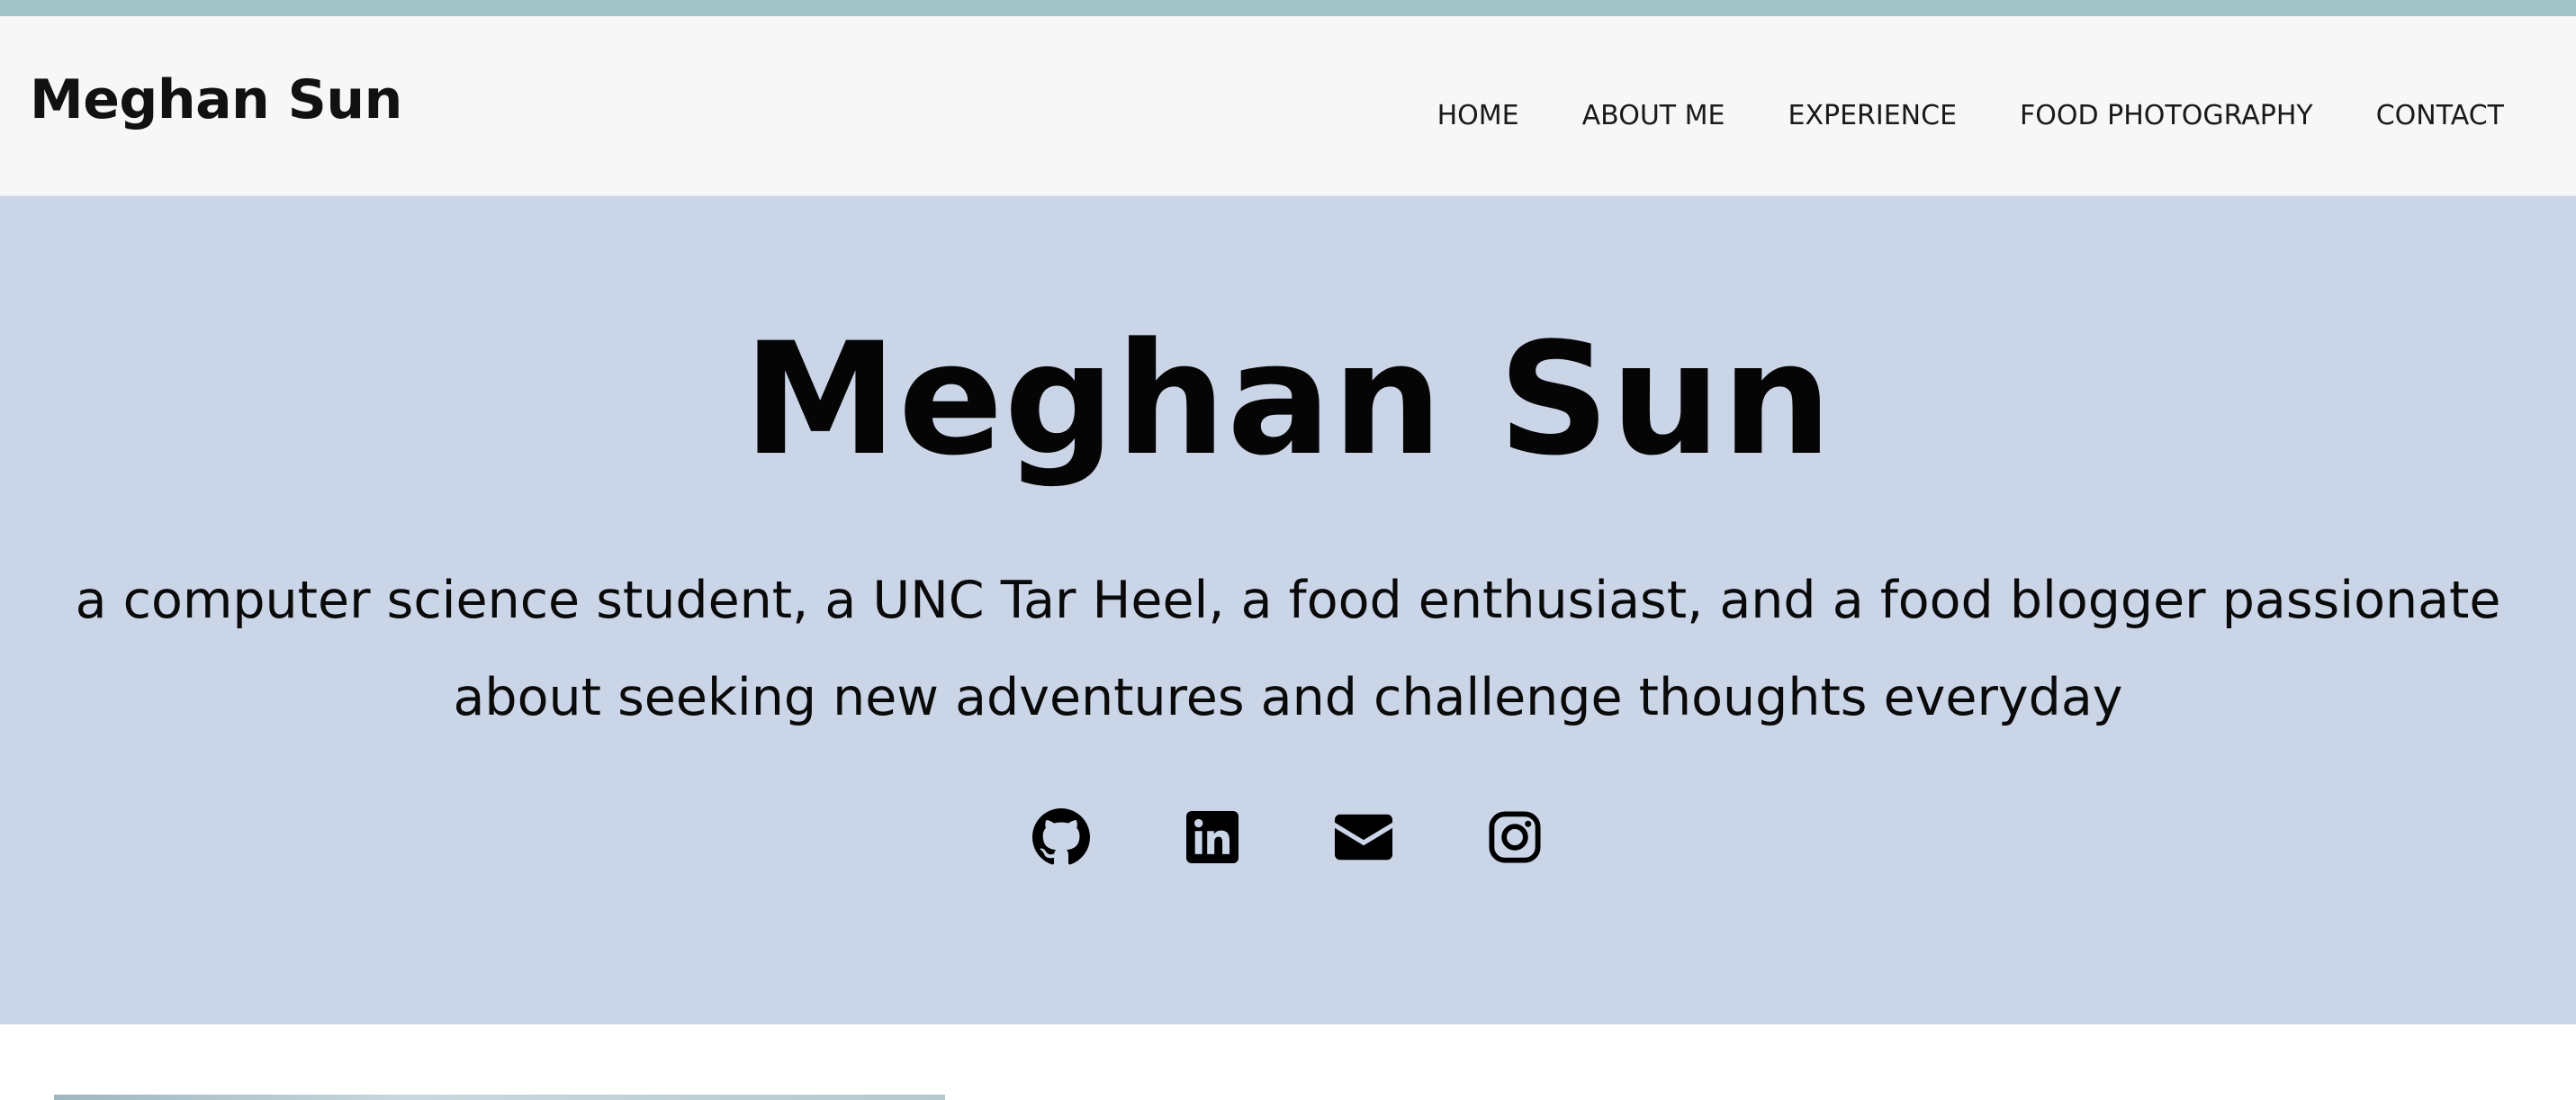  What do you see at coordinates (1363, 837) in the screenshot?
I see `email-icon` at bounding box center [1363, 837].